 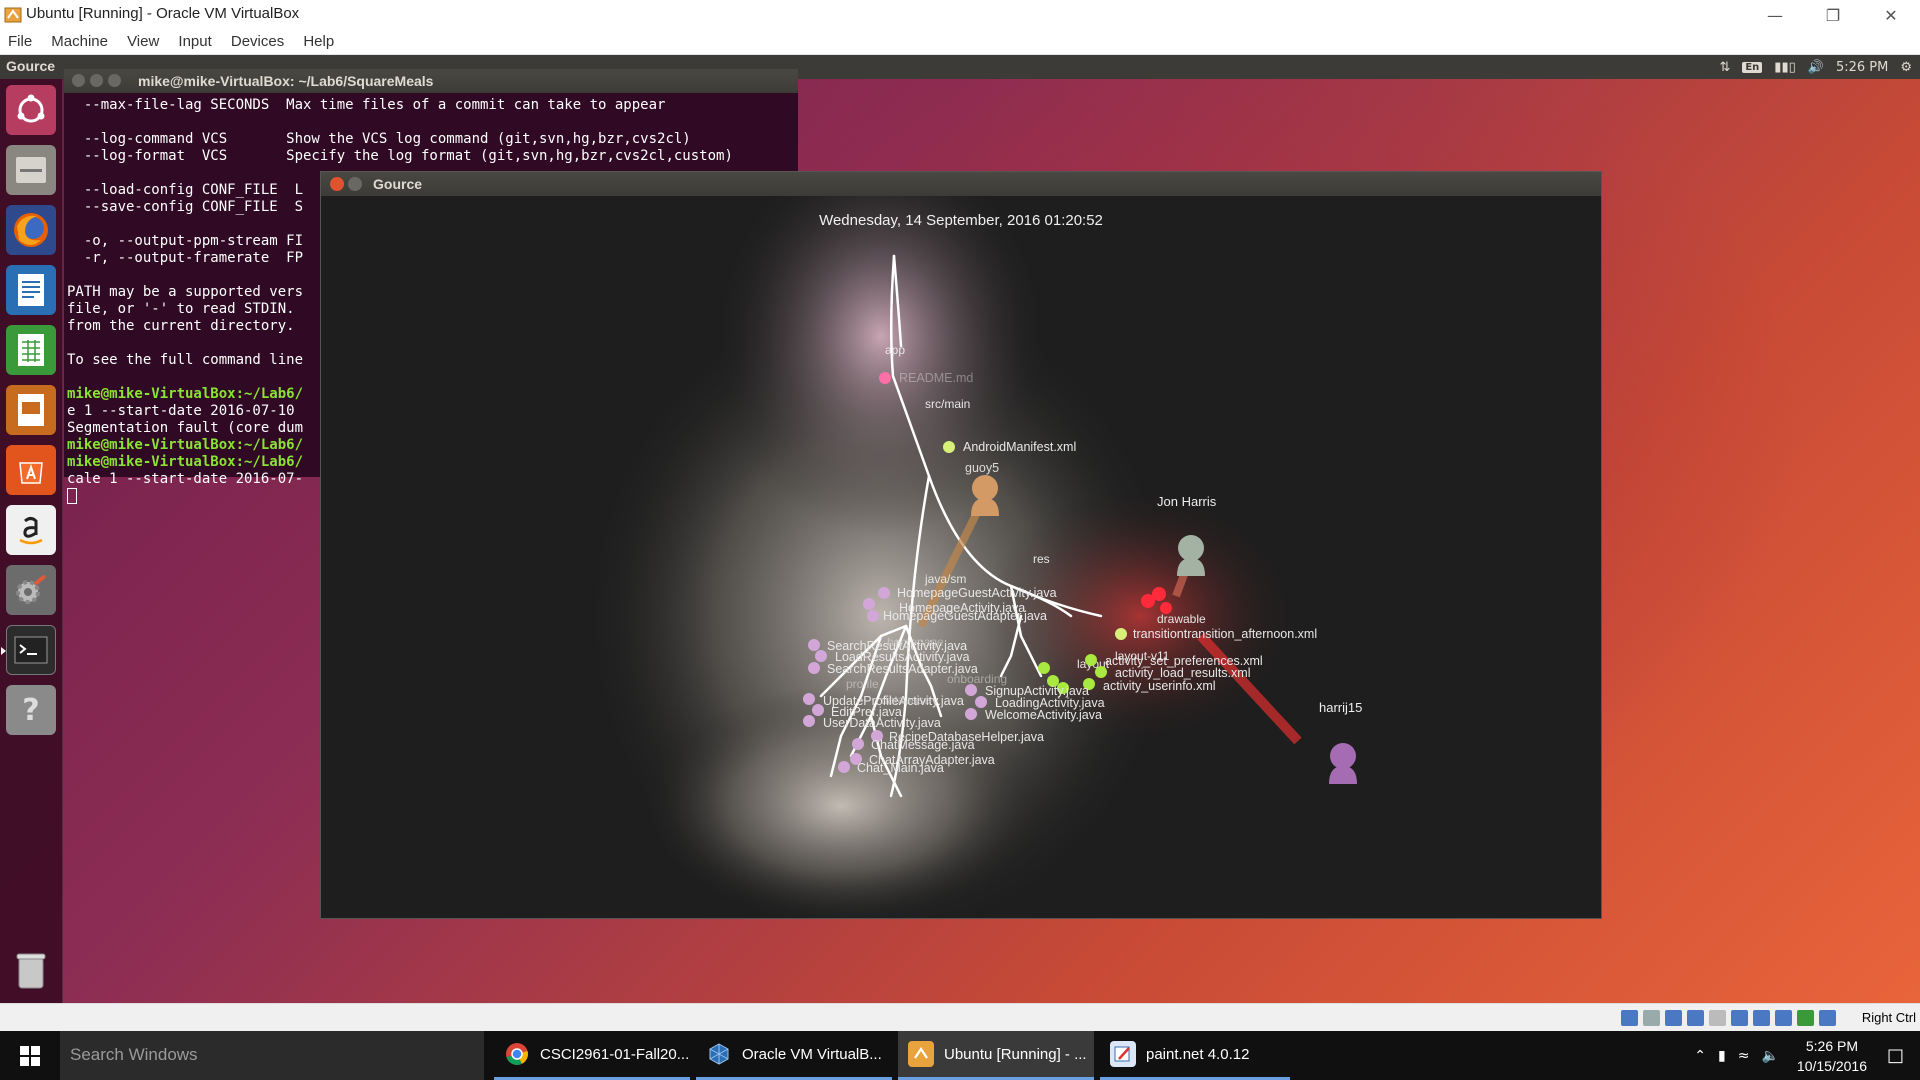 I want to click on start-button, so click(x=30, y=1055).